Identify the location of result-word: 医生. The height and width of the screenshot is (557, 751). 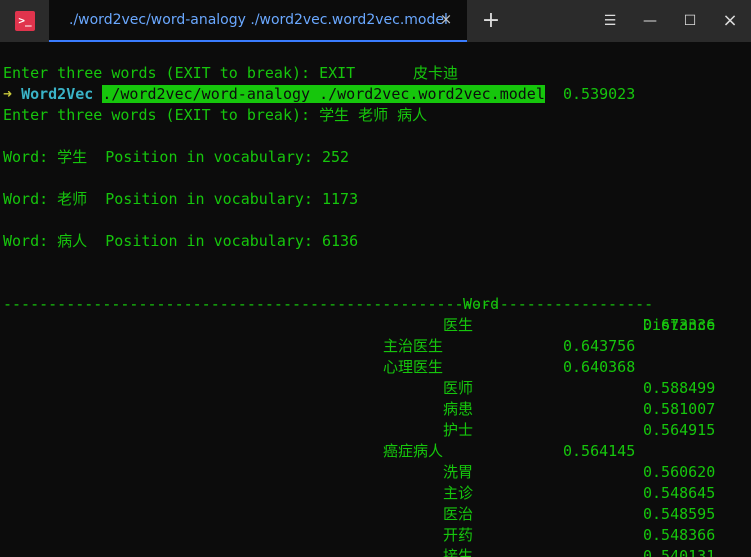
(458, 325).